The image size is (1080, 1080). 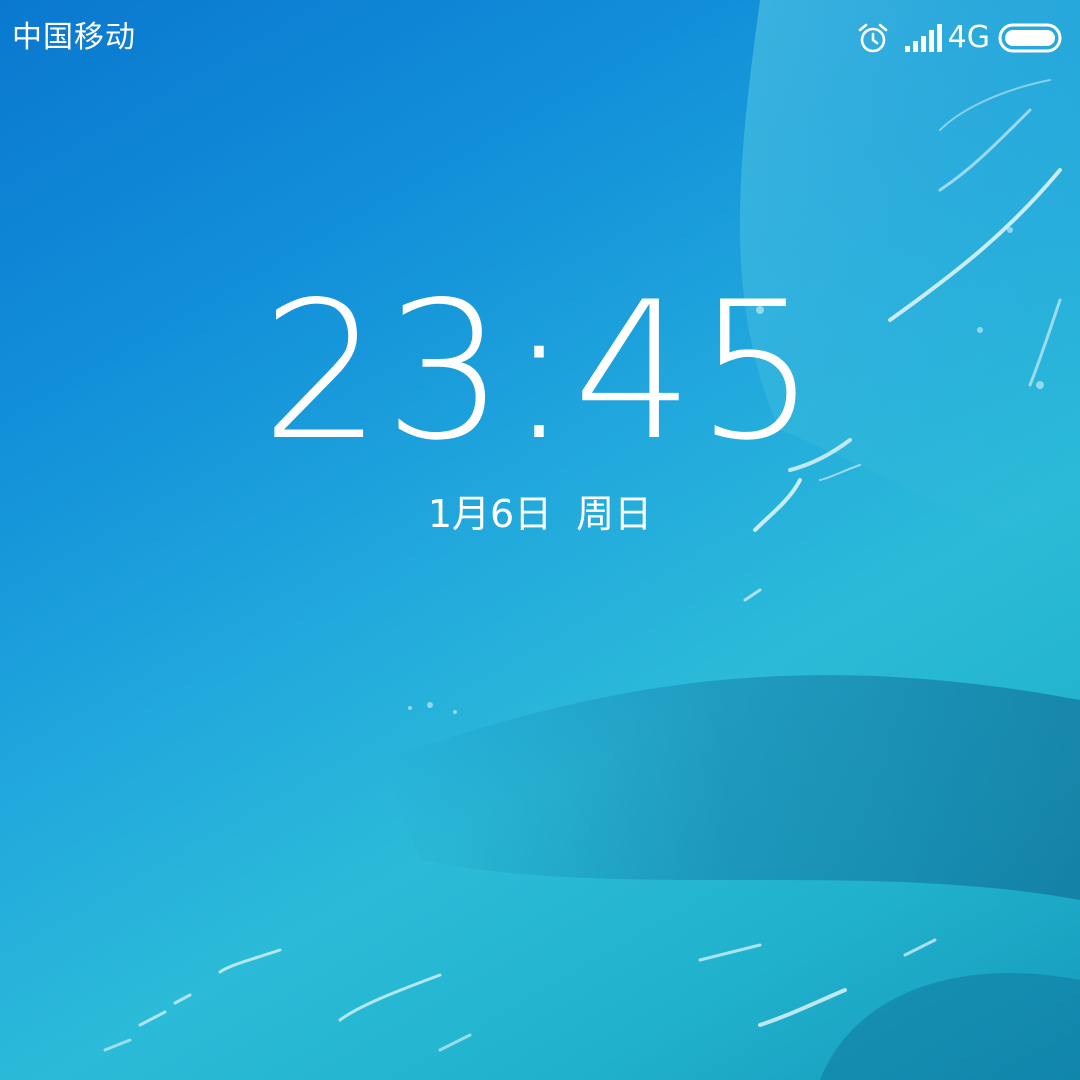 What do you see at coordinates (540, 38) in the screenshot?
I see `status-bar: 中国移动 4G` at bounding box center [540, 38].